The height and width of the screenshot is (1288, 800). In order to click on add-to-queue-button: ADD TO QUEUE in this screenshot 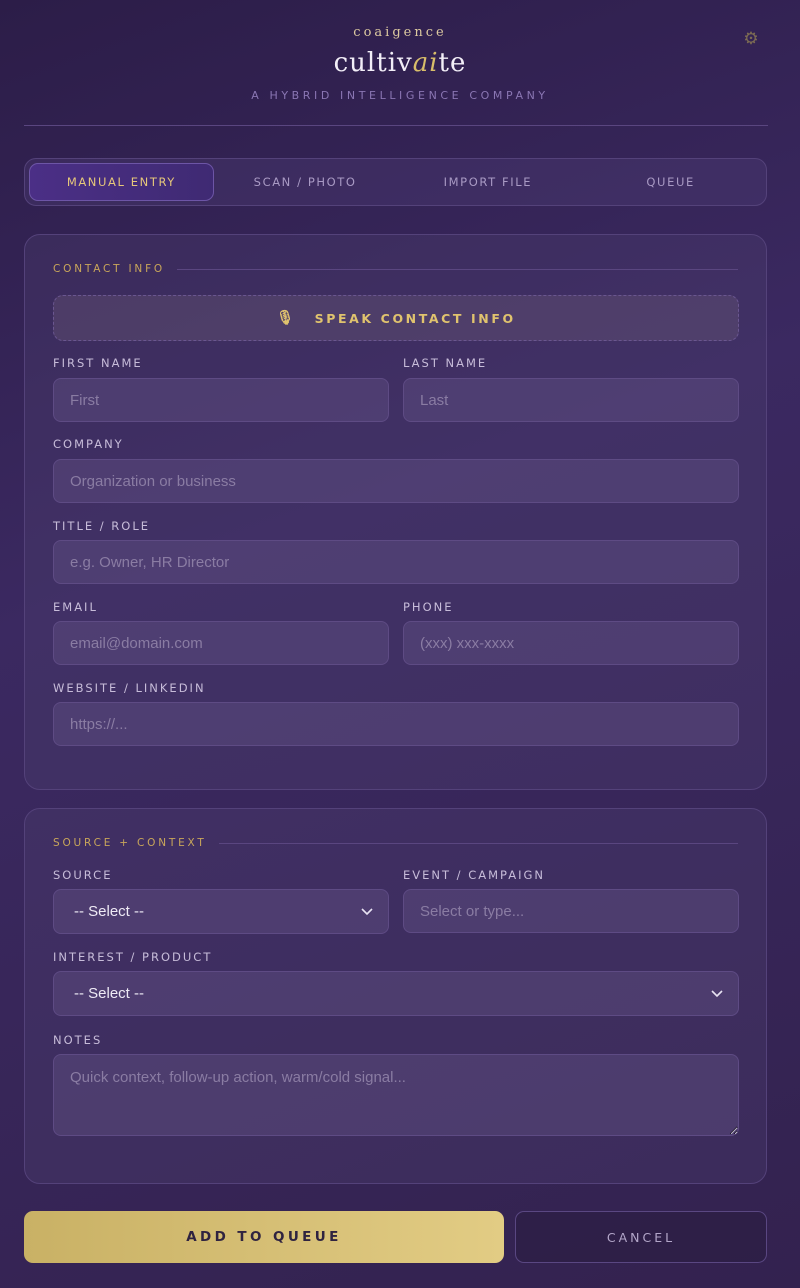, I will do `click(264, 1237)`.